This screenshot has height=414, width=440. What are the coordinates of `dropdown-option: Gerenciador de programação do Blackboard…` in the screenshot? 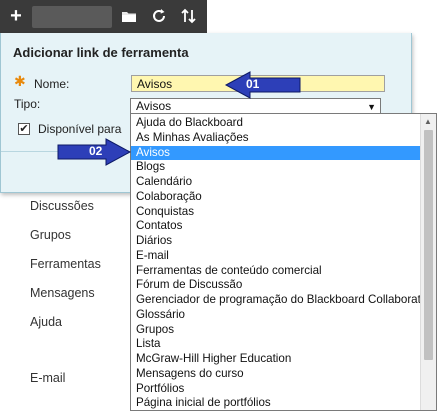 It's located at (275, 300).